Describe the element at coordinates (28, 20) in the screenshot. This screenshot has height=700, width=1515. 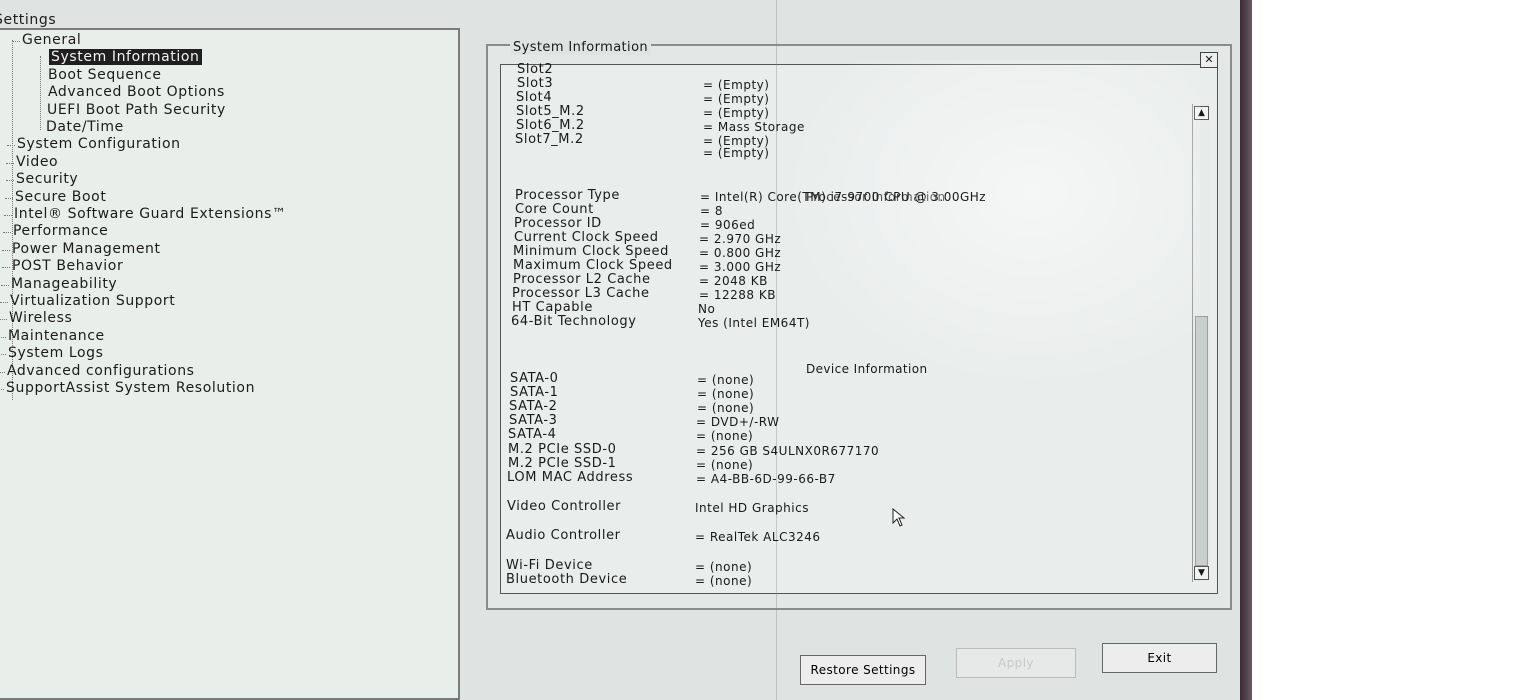
I see `tree-root-settings: Settings` at that location.